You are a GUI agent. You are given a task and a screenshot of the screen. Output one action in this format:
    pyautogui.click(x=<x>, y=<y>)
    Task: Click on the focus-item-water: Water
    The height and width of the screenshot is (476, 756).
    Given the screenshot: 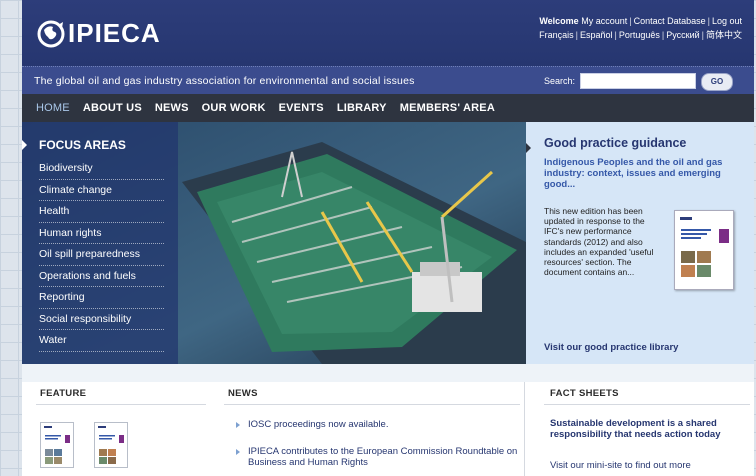 What is the action you would take?
    pyautogui.click(x=101, y=341)
    